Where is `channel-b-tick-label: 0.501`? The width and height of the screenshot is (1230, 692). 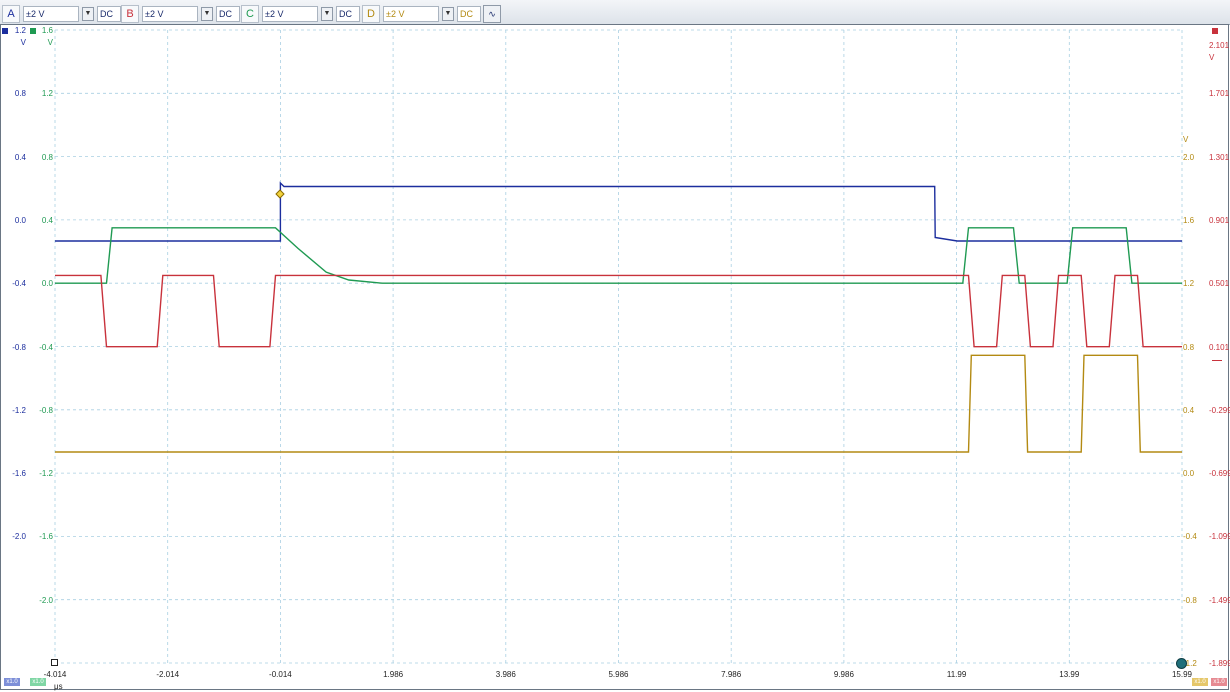 channel-b-tick-label: 0.501 is located at coordinates (1219, 284).